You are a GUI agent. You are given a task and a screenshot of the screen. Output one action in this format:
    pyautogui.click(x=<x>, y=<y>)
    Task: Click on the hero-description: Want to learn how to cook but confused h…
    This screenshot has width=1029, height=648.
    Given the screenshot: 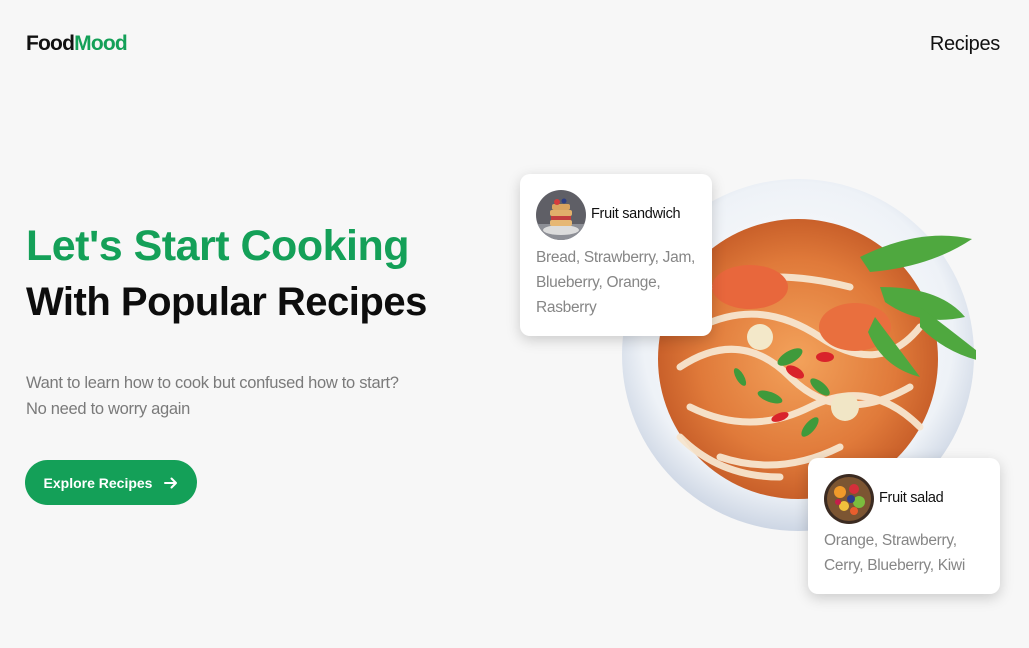 What is the action you would take?
    pyautogui.click(x=246, y=396)
    